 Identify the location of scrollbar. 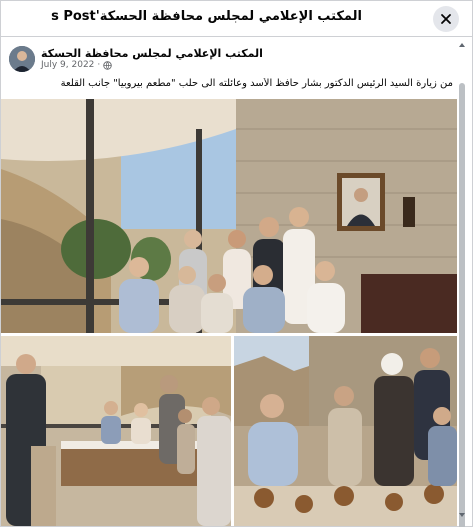
(462, 283).